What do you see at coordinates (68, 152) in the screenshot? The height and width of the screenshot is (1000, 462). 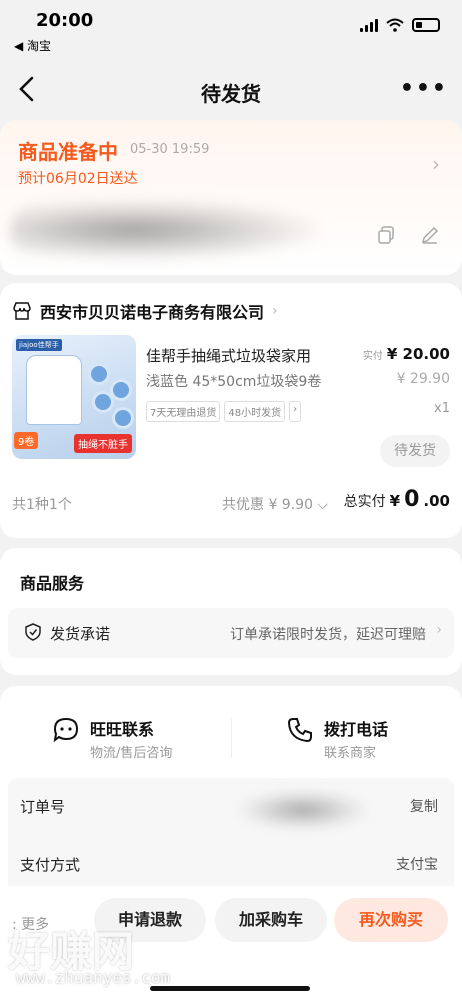 I see `order-status-title: 商品准备中` at bounding box center [68, 152].